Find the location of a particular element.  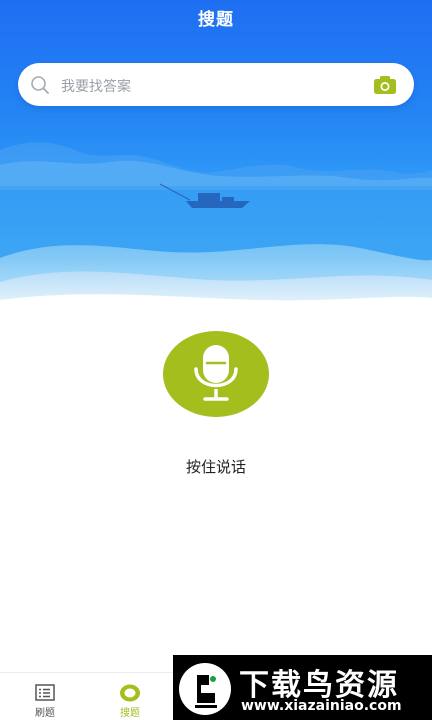

voice-search-button is located at coordinates (216, 374).